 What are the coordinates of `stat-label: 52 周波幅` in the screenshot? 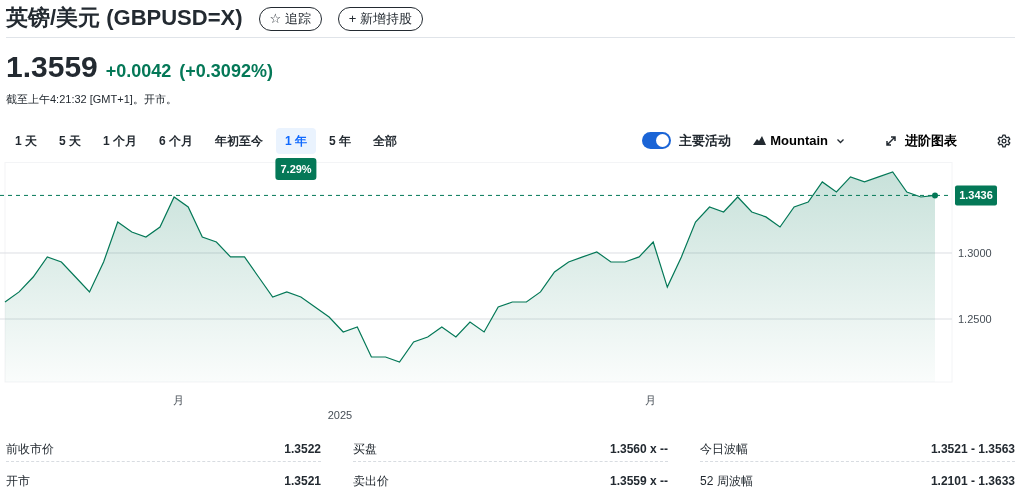 It's located at (726, 481).